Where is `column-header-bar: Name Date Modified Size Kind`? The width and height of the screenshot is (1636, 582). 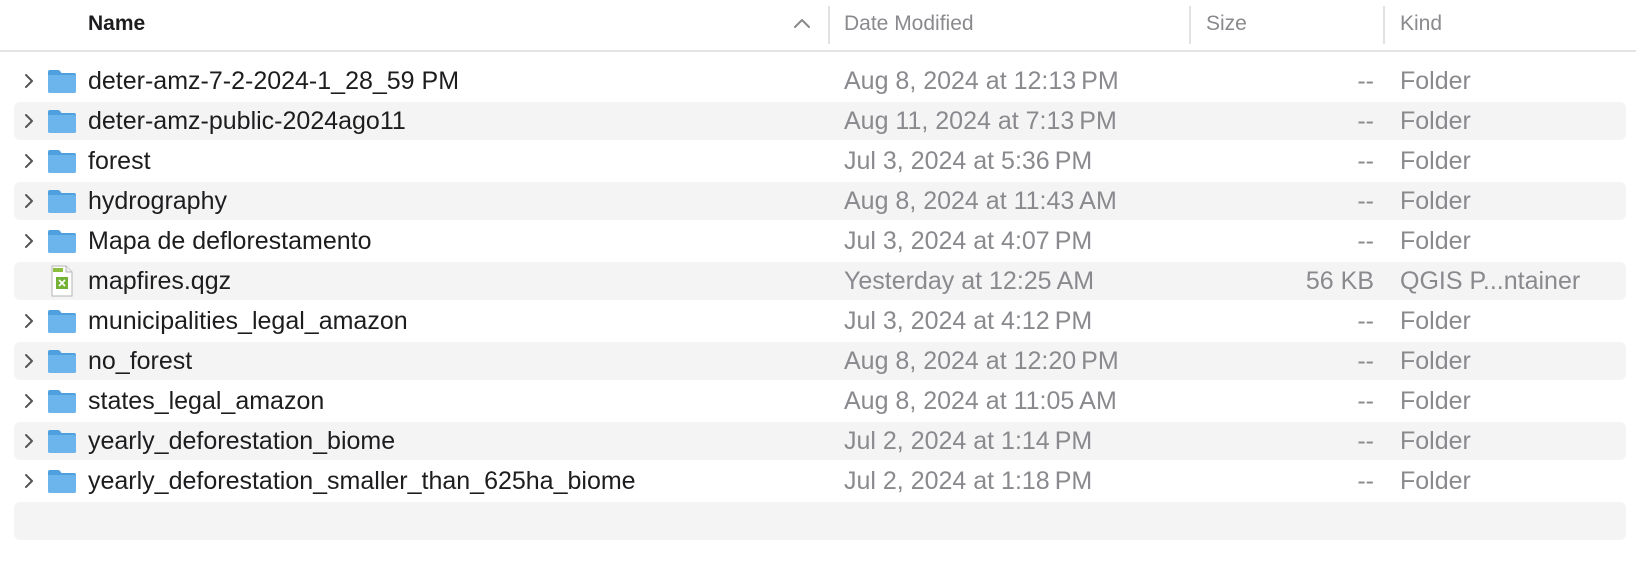 column-header-bar: Name Date Modified Size Kind is located at coordinates (818, 26).